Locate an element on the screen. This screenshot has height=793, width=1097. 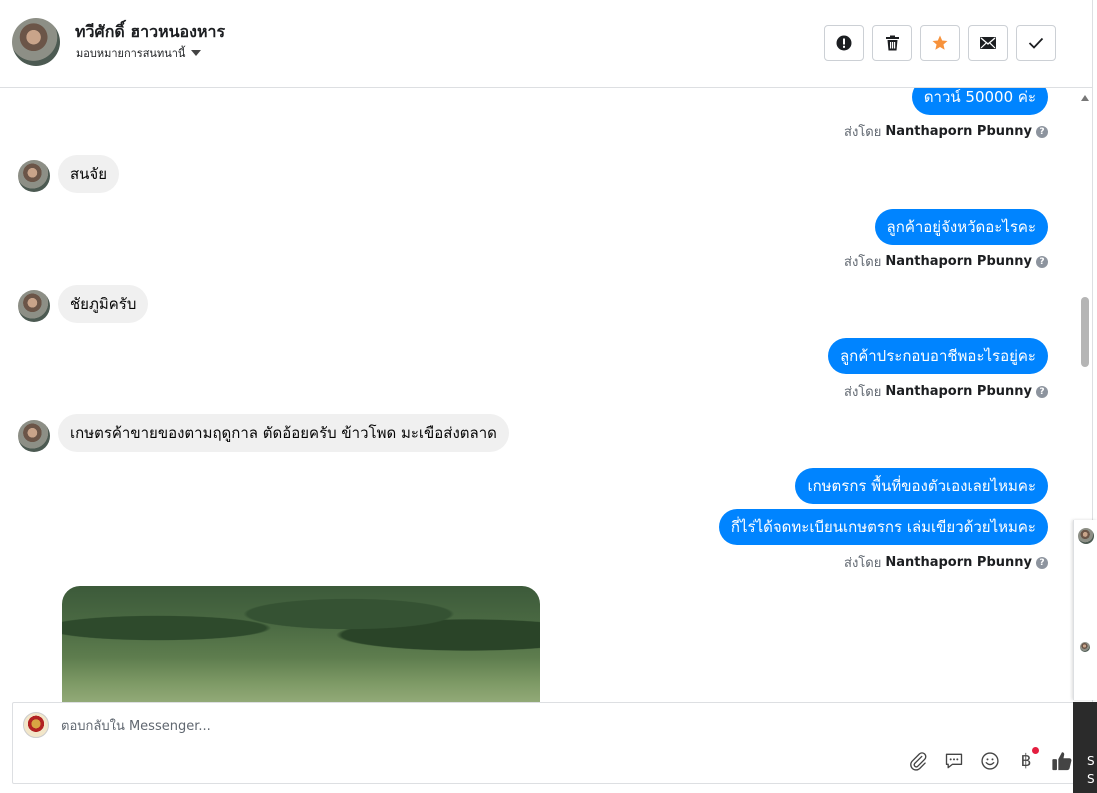
contact-avatar is located at coordinates (36, 42).